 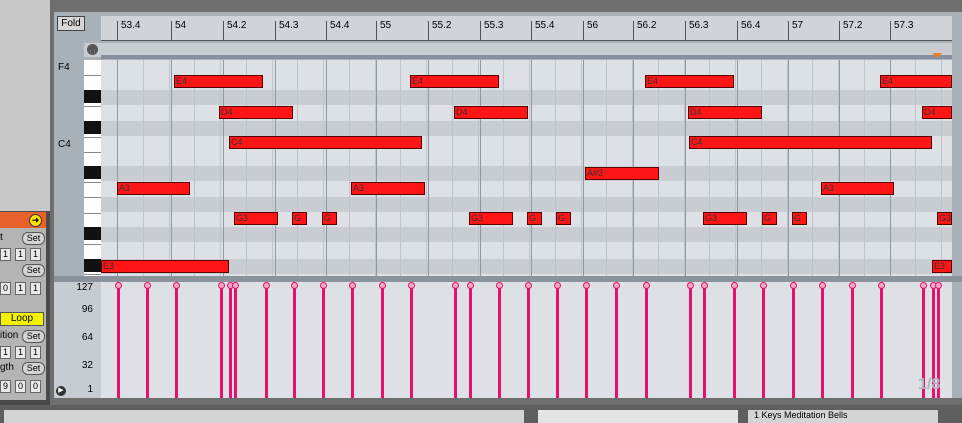 I want to click on loop-brace, so click(x=526, y=57).